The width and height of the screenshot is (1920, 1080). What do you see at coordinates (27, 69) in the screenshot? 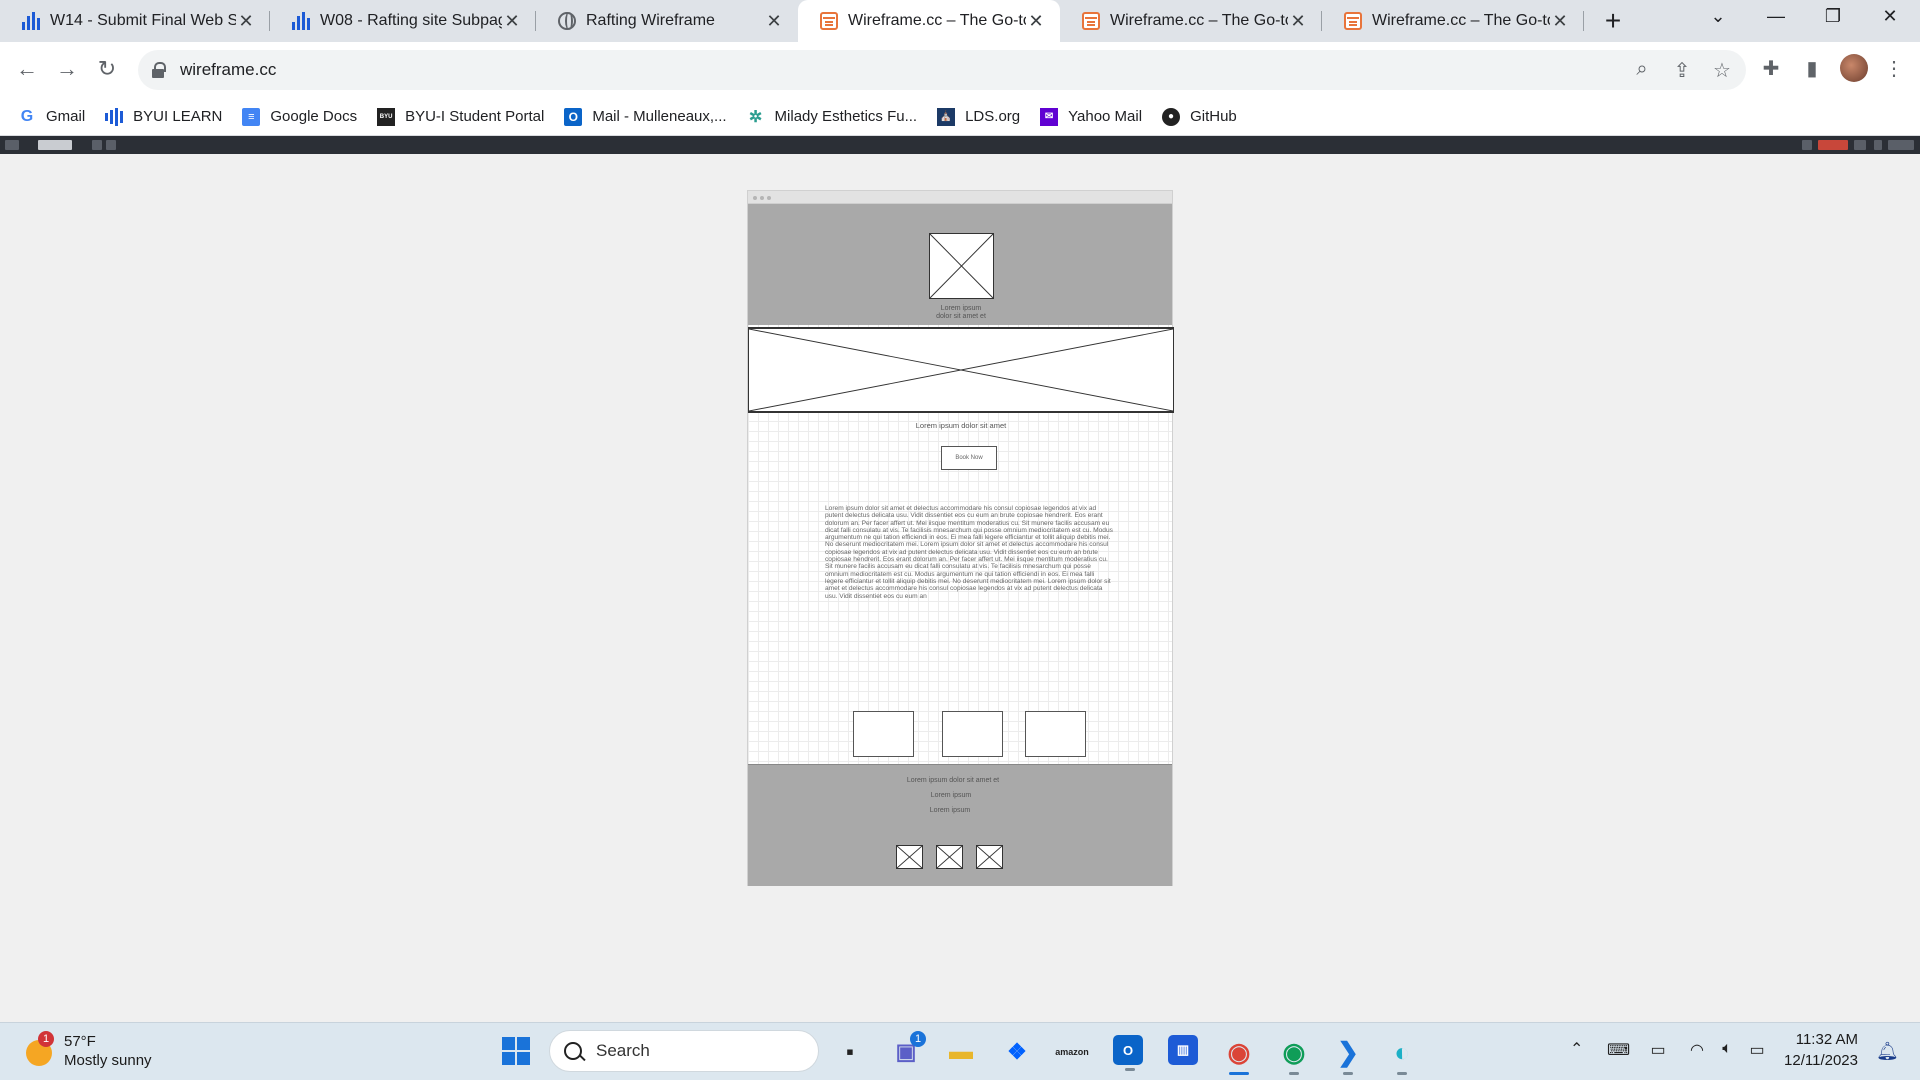
I see `back-button: ←` at bounding box center [27, 69].